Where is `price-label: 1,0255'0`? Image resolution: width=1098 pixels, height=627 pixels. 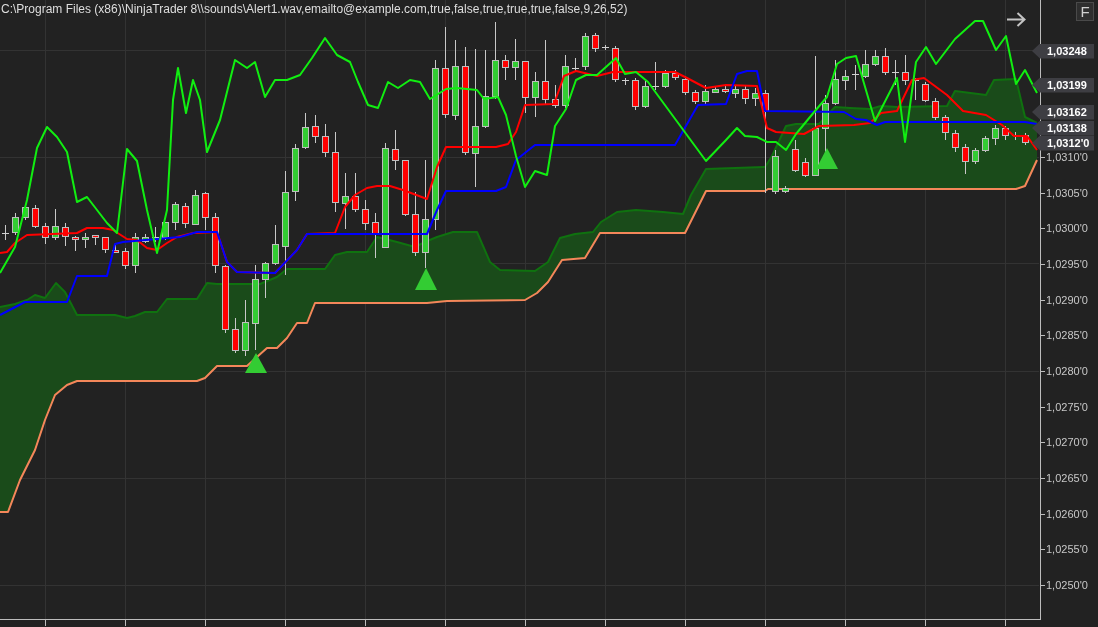 price-label: 1,0255'0 is located at coordinates (1067, 549).